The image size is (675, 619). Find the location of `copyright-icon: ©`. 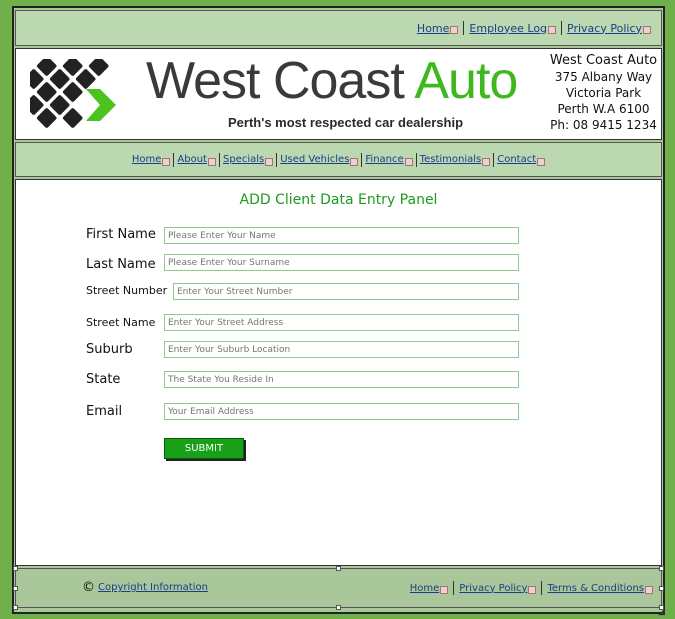

copyright-icon: © is located at coordinates (88, 587).